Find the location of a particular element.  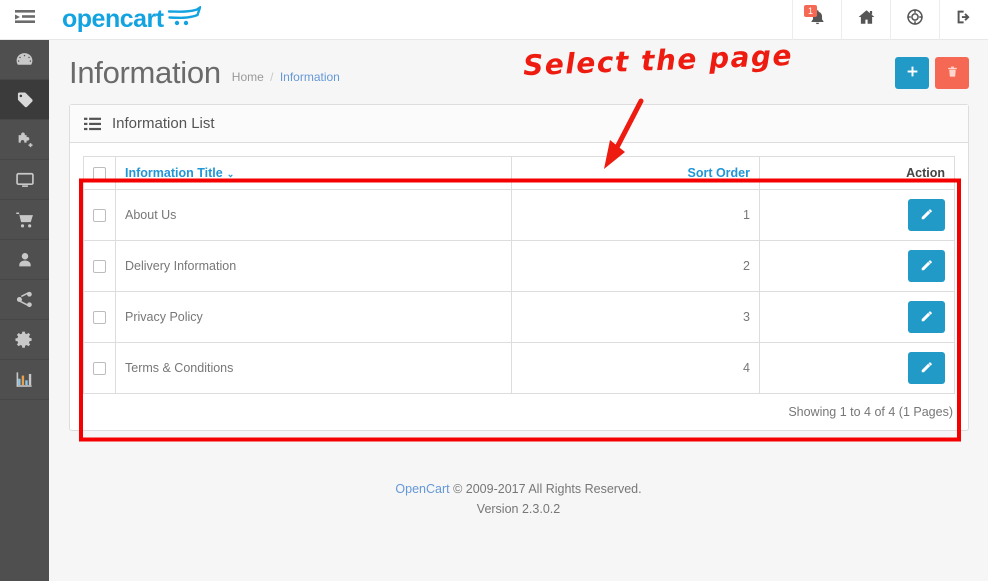

action-header: Action is located at coordinates (857, 173).